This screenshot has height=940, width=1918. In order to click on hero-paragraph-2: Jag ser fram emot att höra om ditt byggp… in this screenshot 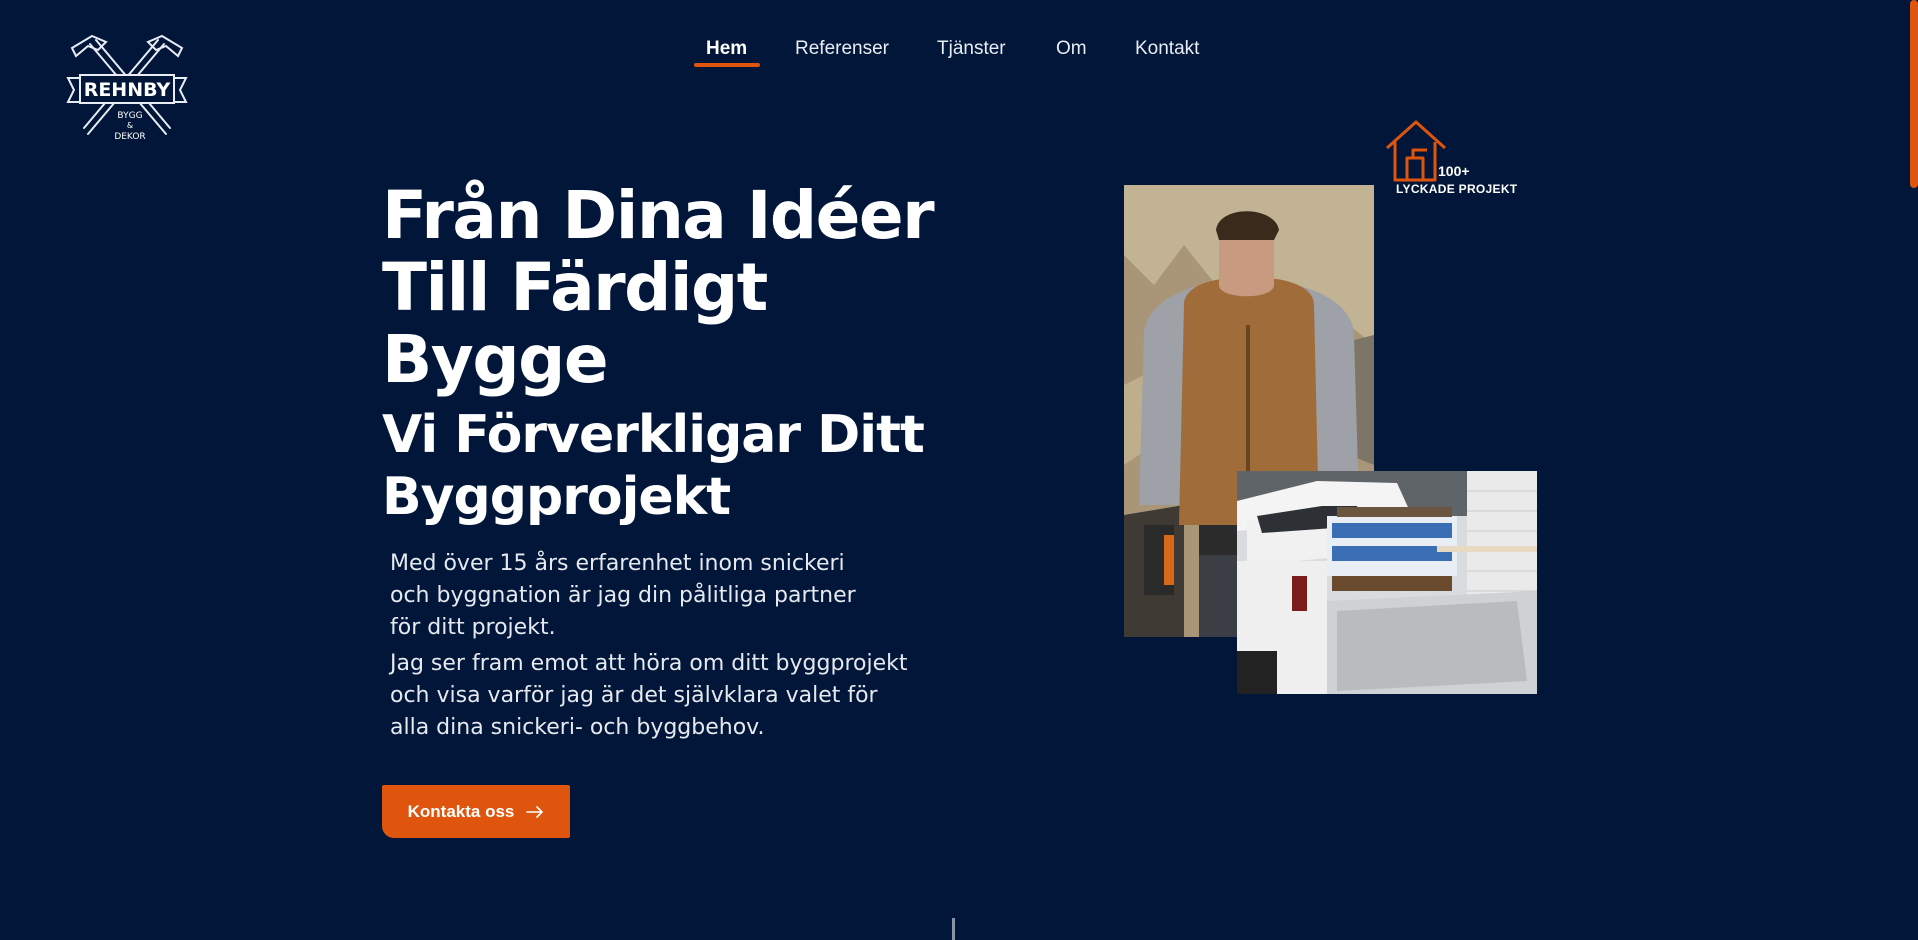, I will do `click(649, 695)`.